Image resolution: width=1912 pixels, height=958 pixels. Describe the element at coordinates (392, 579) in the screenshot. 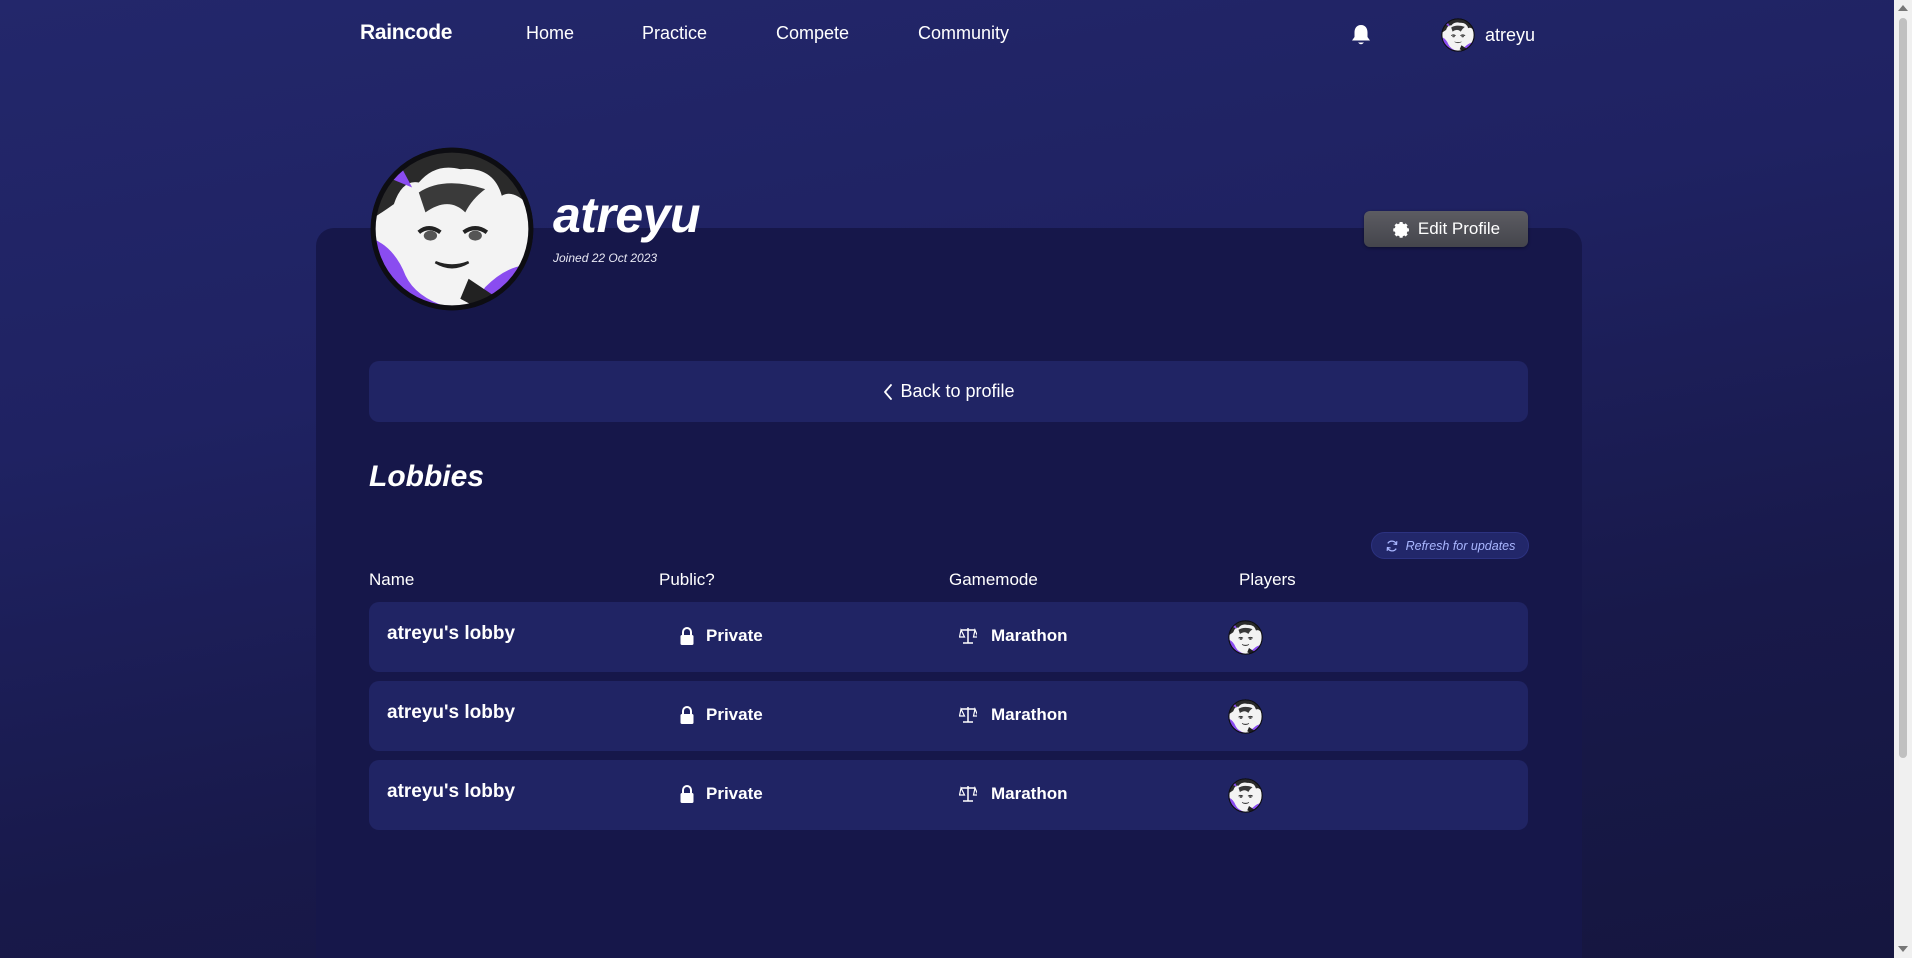

I see `column-header-name: Name` at that location.